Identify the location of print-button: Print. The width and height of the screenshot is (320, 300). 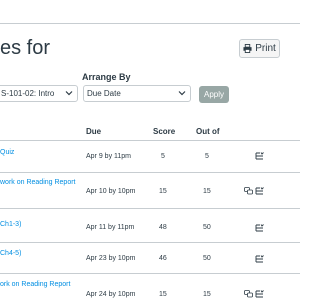
(259, 48).